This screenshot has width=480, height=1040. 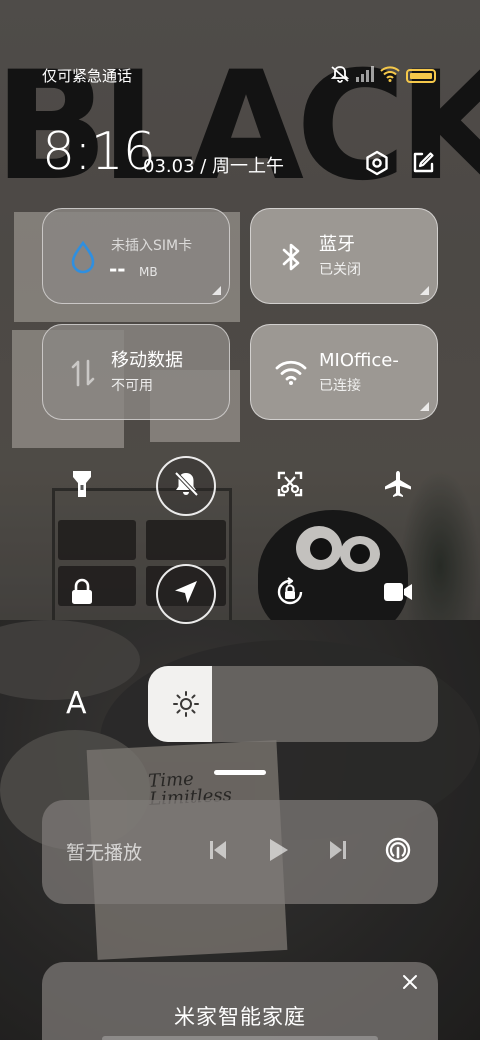 What do you see at coordinates (240, 1017) in the screenshot?
I see `smart-home-title: 米家智能家庭` at bounding box center [240, 1017].